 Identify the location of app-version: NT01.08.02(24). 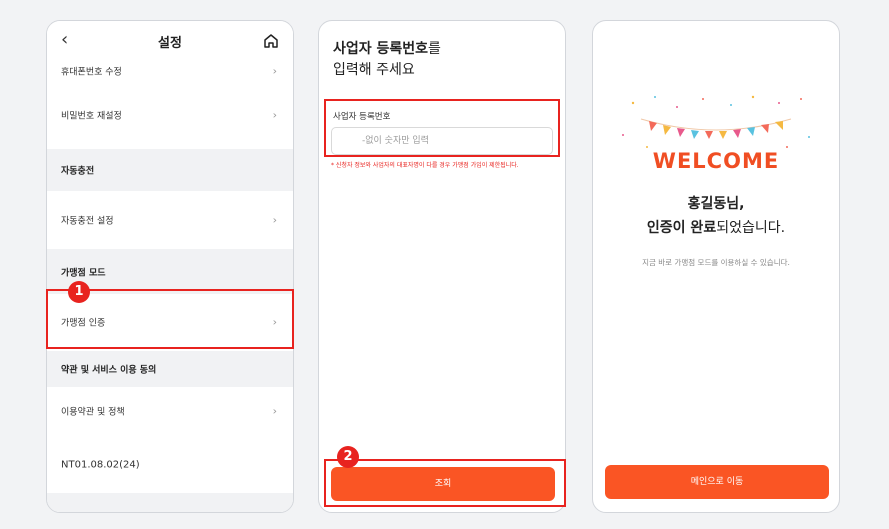
(170, 465).